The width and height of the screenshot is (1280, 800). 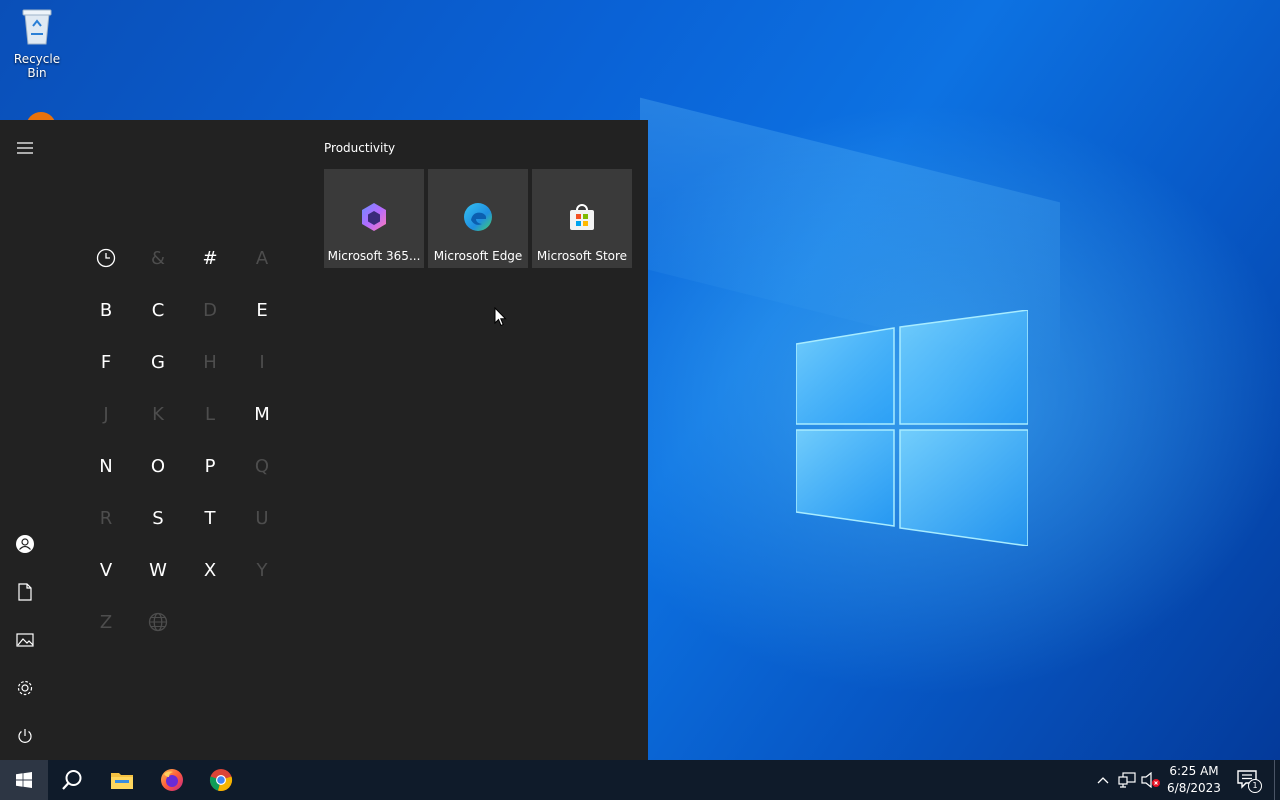 What do you see at coordinates (500, 317) in the screenshot?
I see `mouse-cursor-icon` at bounding box center [500, 317].